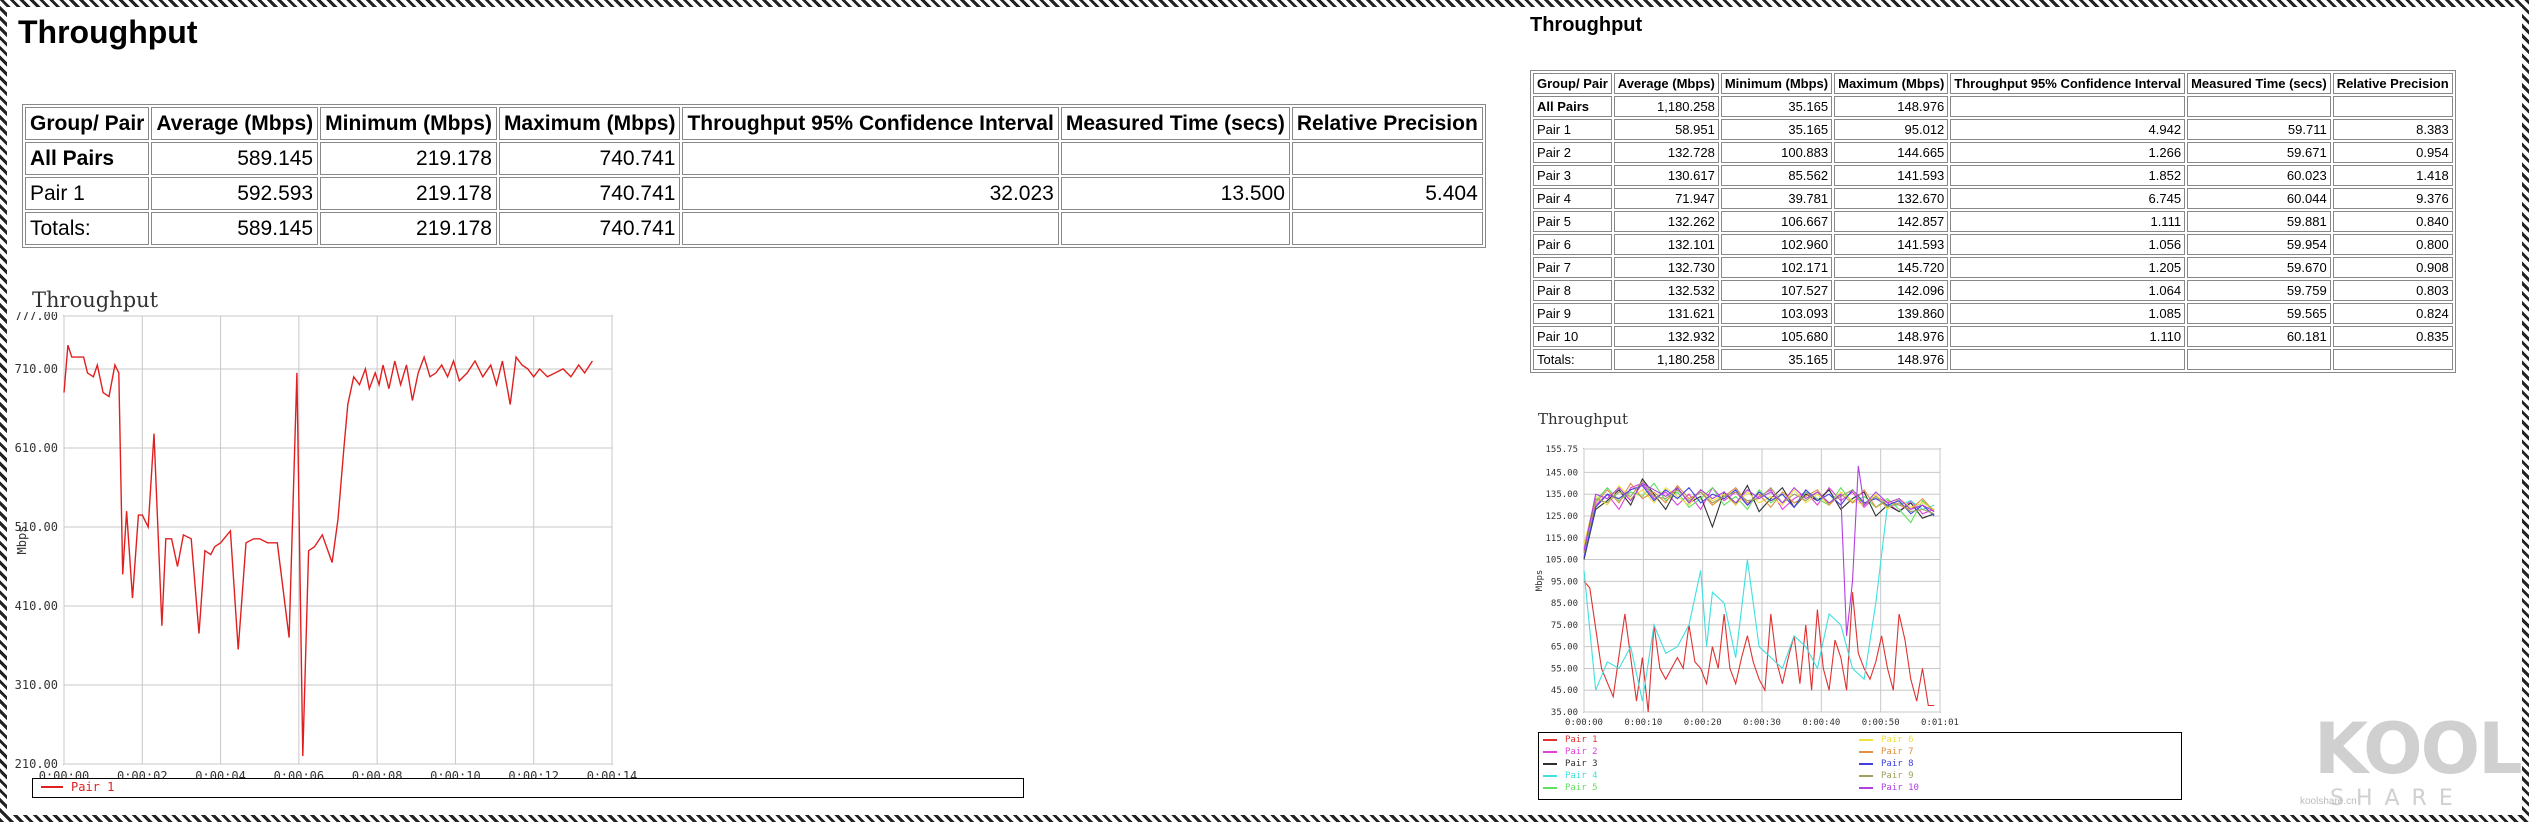 This screenshot has height=822, width=2529. Describe the element at coordinates (1776, 83) in the screenshot. I see `column-header: Minimum (Mbps)` at that location.